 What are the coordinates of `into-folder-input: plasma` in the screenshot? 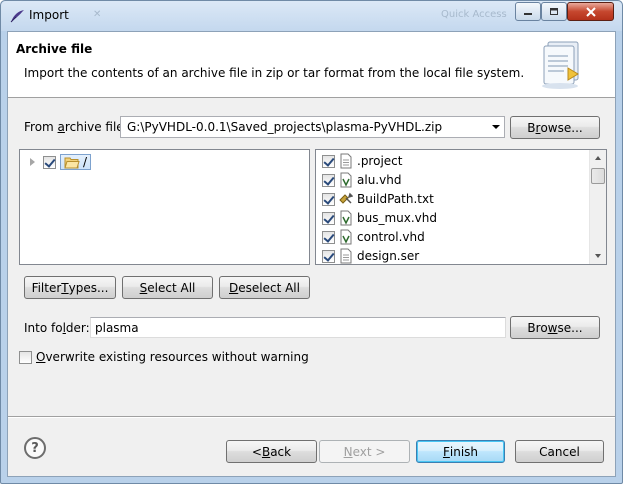 It's located at (298, 327).